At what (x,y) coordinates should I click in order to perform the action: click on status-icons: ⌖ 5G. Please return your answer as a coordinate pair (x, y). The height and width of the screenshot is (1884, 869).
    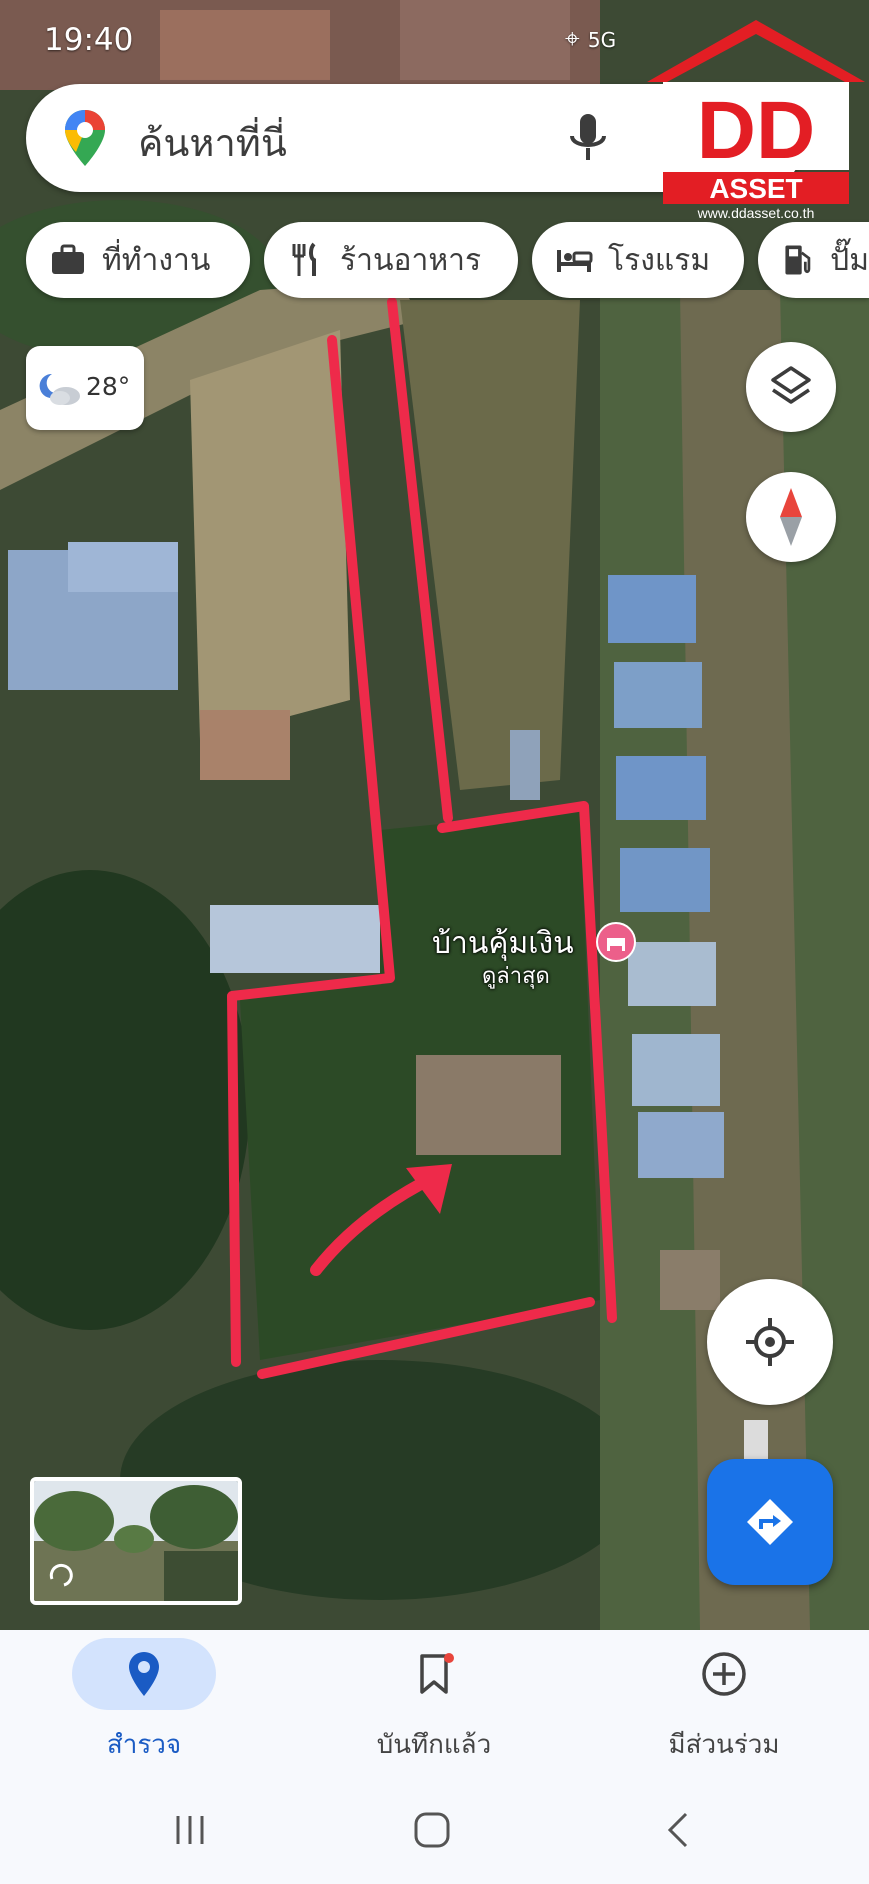
    Looking at the image, I should click on (590, 39).